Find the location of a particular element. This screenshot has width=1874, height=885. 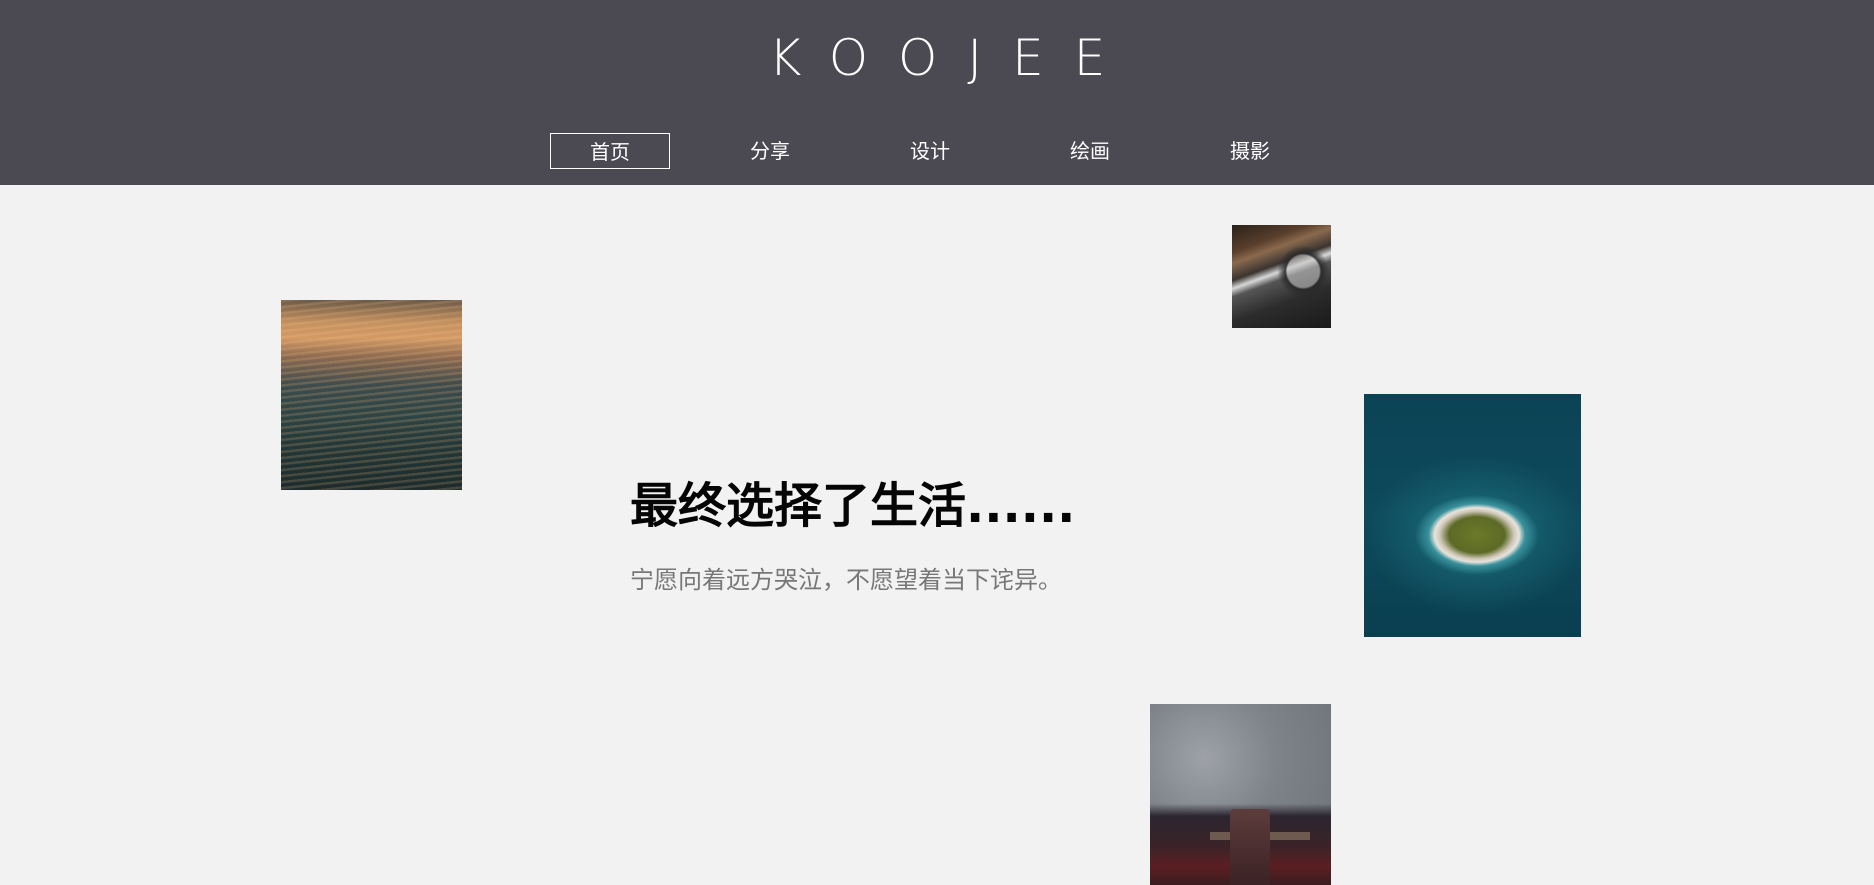

nav-item-share: 分享 is located at coordinates (770, 151).